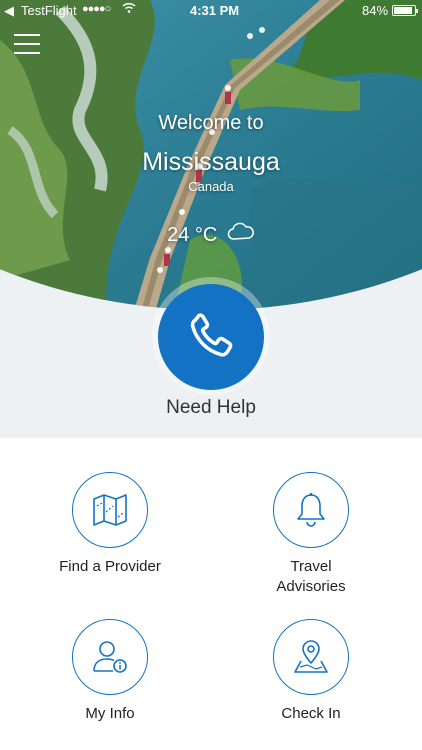  I want to click on battery-percentage: 84%, so click(375, 10).